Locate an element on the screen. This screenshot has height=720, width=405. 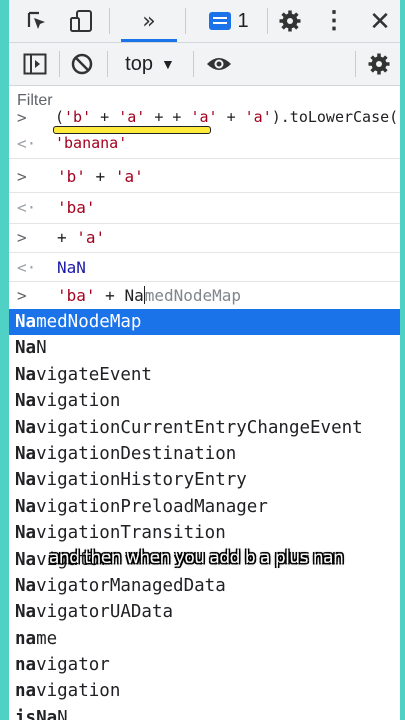
code-token: 'ba' is located at coordinates (76, 295).